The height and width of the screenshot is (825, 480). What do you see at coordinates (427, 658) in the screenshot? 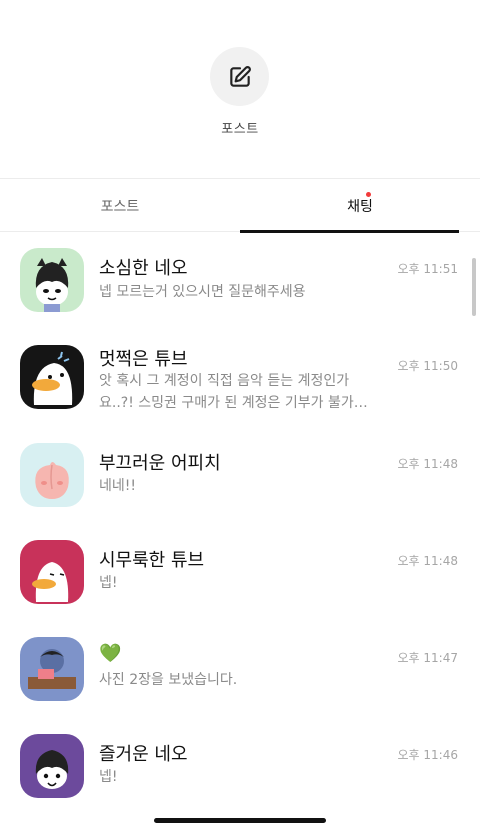
I see `chat-time: 오후 11:47` at bounding box center [427, 658].